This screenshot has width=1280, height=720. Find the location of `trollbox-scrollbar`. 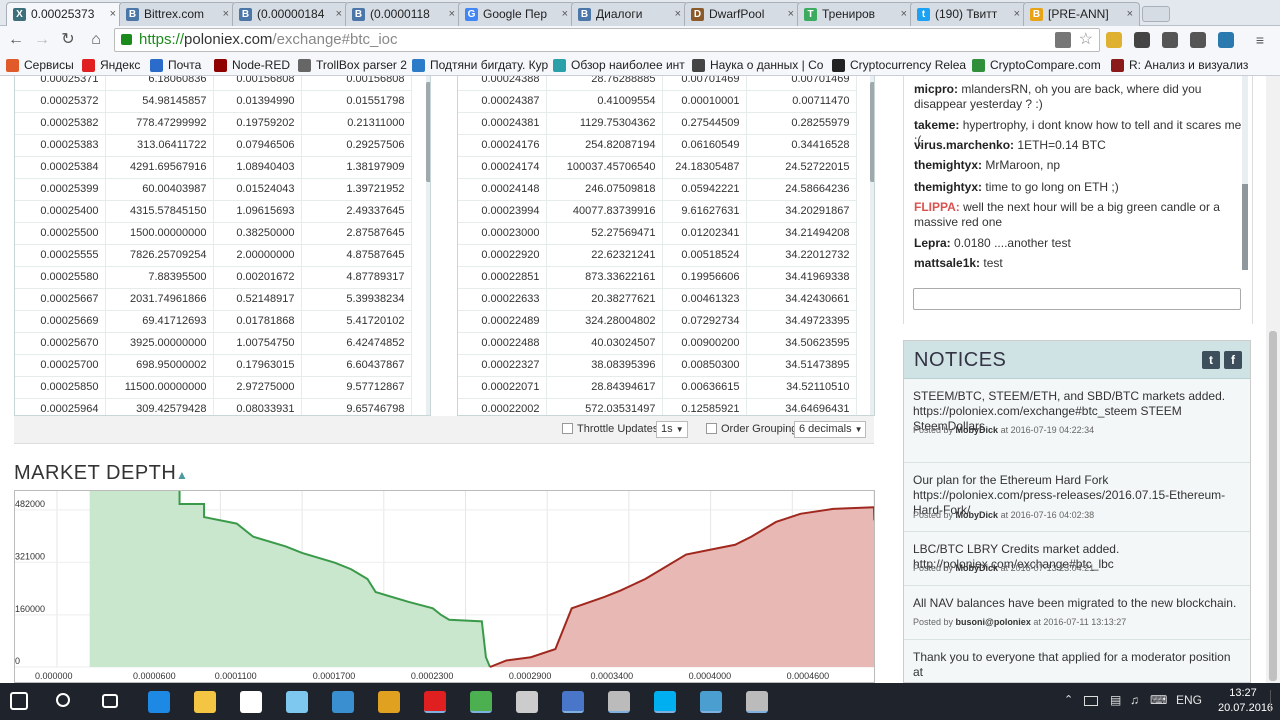

trollbox-scrollbar is located at coordinates (1245, 173).